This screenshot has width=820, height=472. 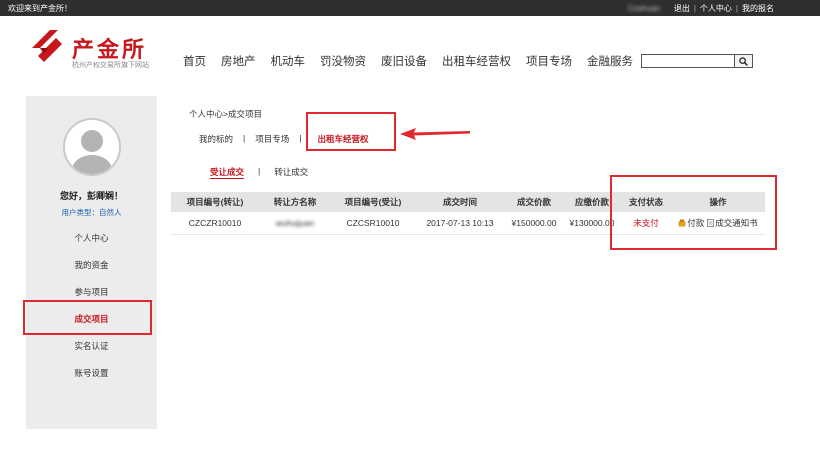 I want to click on top-bar: 欢迎来到产金所！ Coshuan 退出 | 个人中心 | 我的报名, so click(x=410, y=8).